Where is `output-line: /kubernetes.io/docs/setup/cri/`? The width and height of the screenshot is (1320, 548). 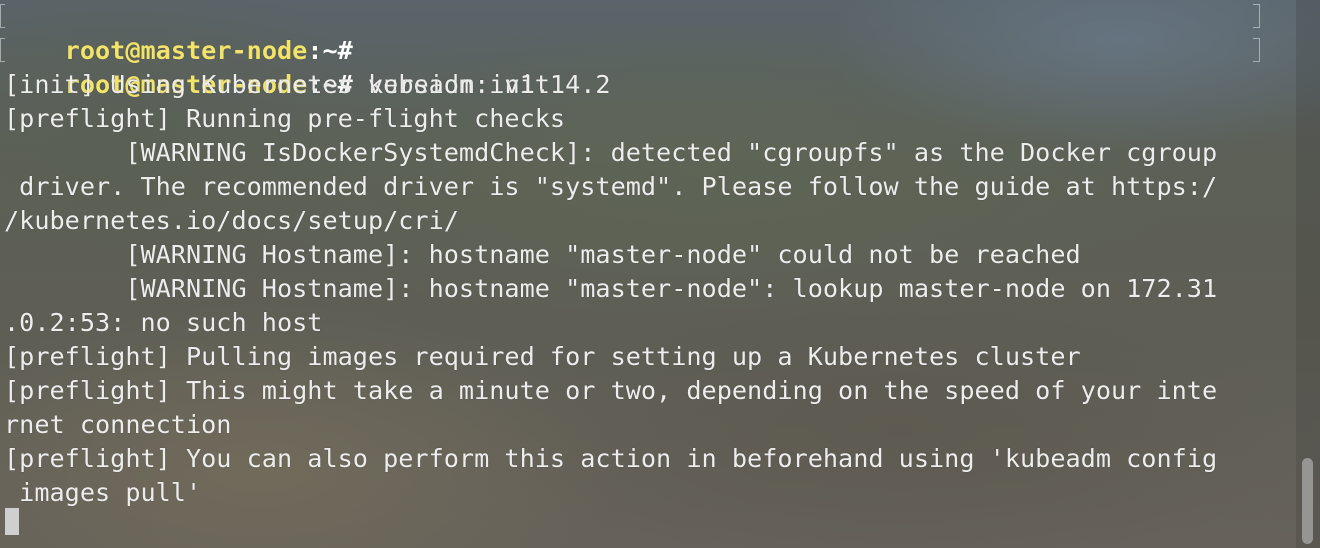 output-line: /kubernetes.io/docs/setup/cri/ is located at coordinates (231, 220).